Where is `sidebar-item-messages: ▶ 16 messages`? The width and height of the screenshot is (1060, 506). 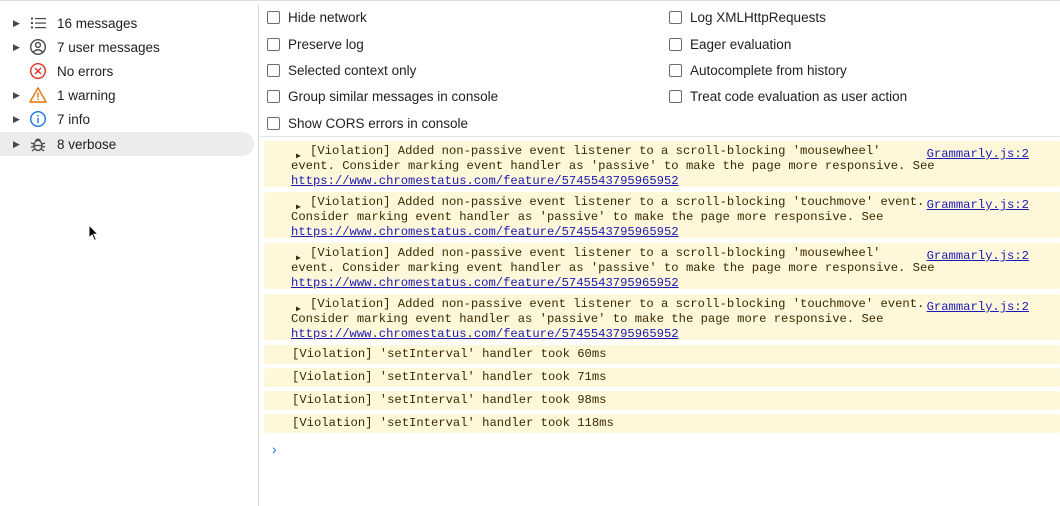 sidebar-item-messages: ▶ 16 messages is located at coordinates (127, 23).